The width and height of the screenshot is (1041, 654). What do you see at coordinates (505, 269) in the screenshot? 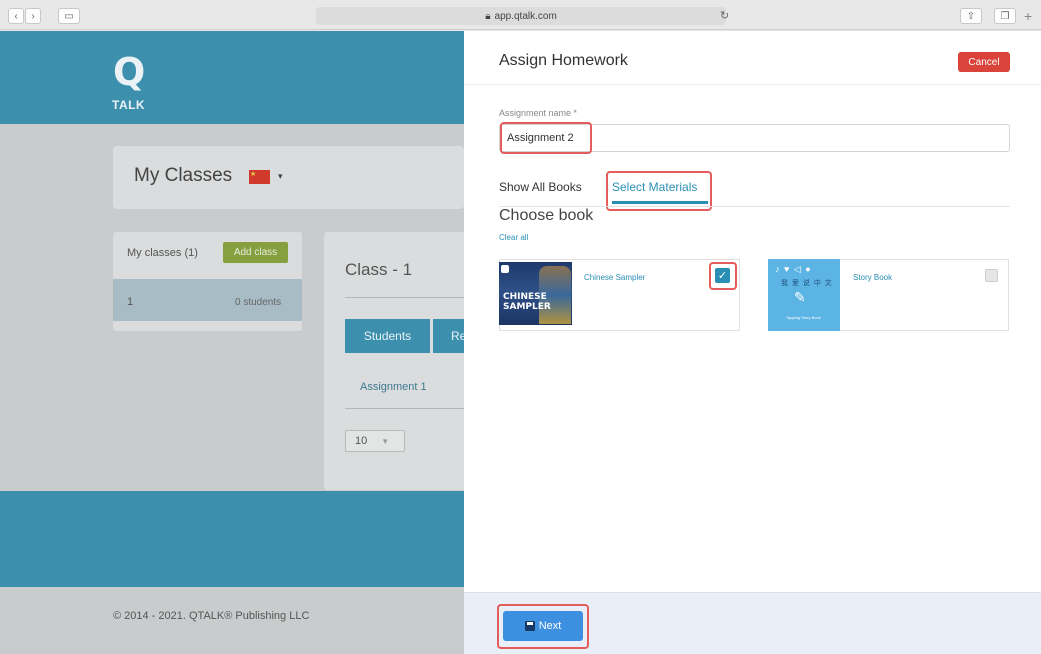
I see `logo-icon` at bounding box center [505, 269].